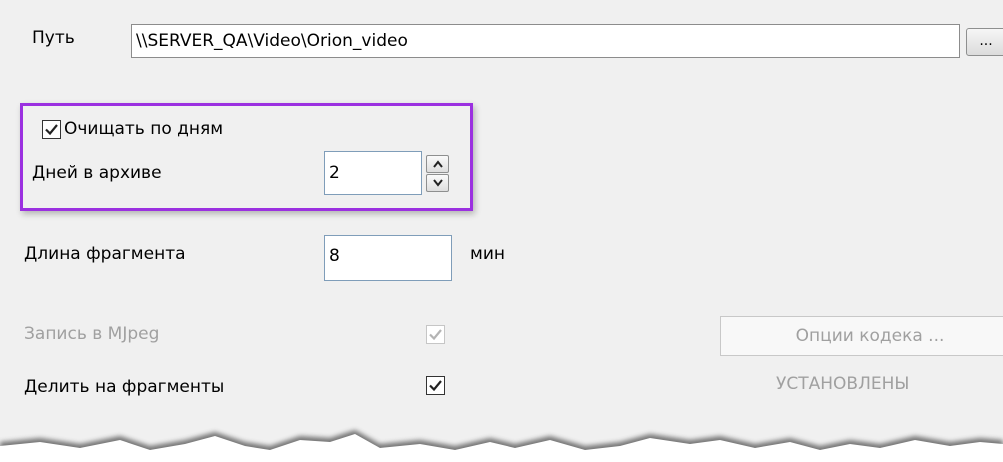  Describe the element at coordinates (124, 387) in the screenshot. I see `split-label: Делить на фрагменты` at that location.